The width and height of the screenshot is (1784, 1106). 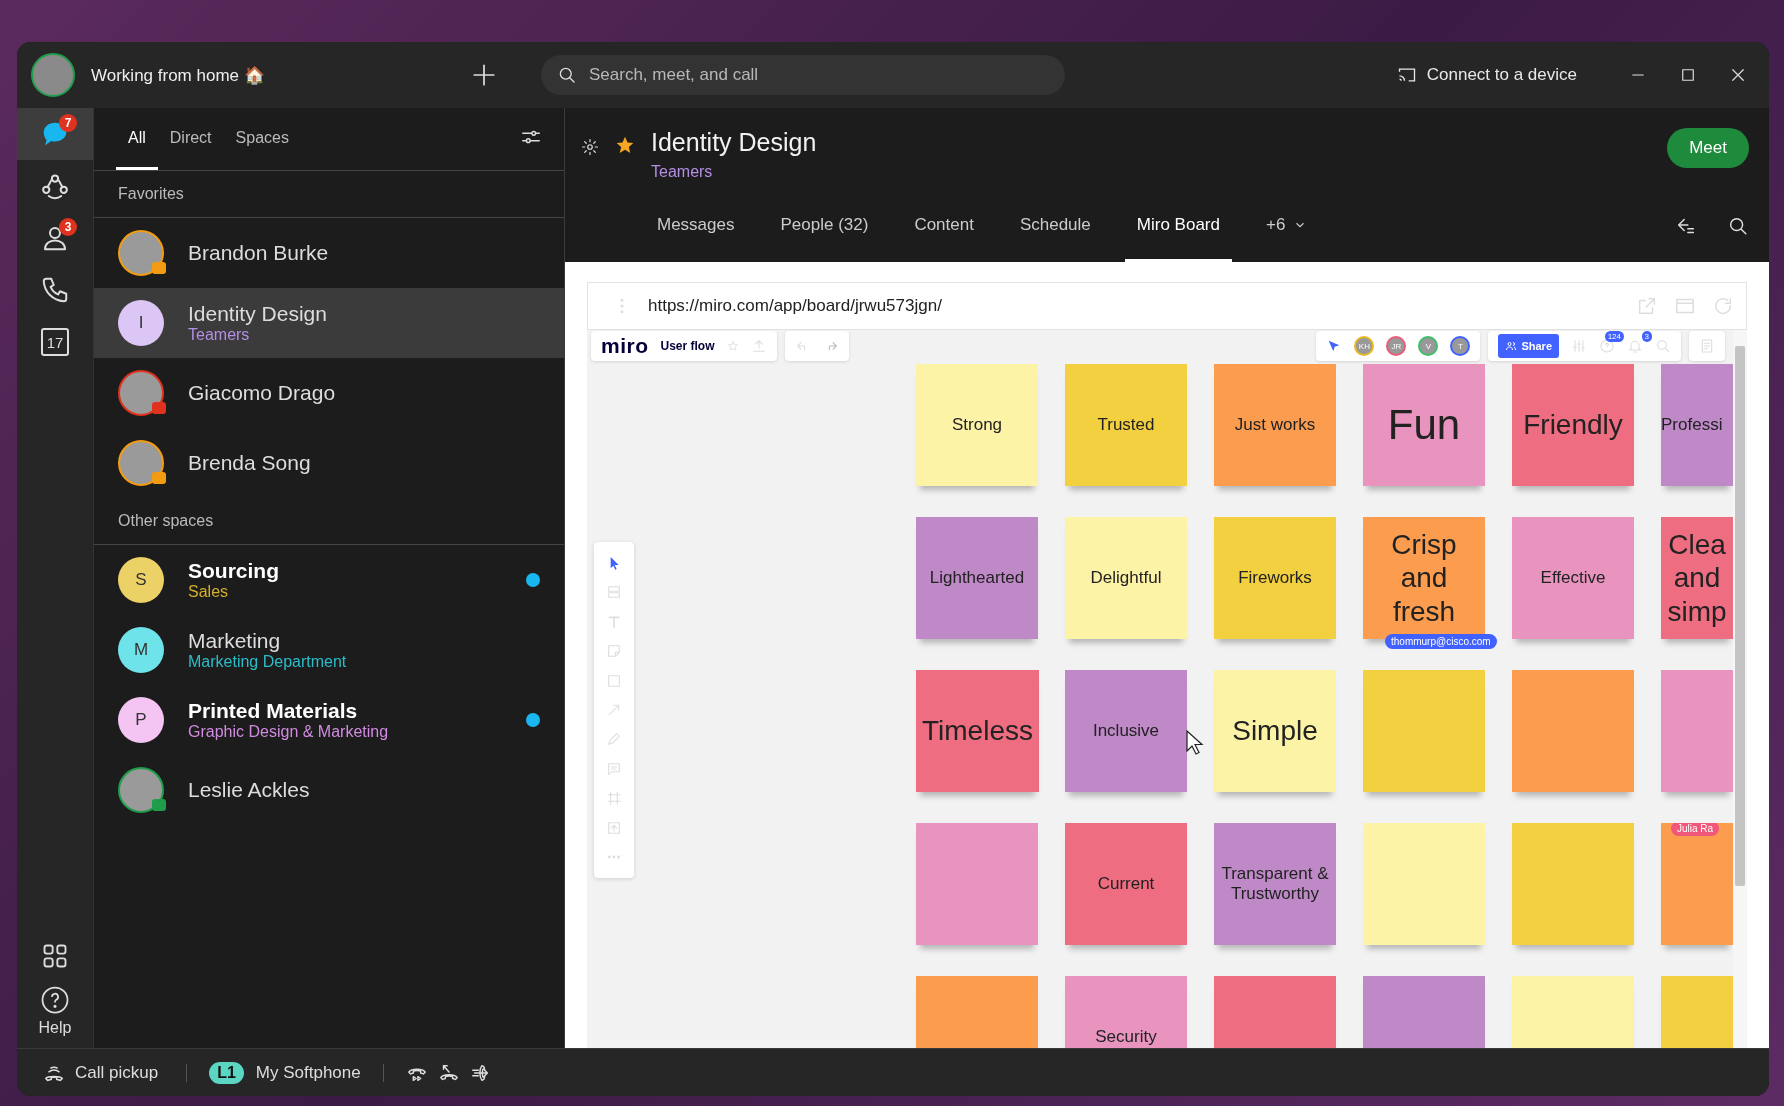 What do you see at coordinates (219, 335) in the screenshot?
I see `team-name: Teamers` at bounding box center [219, 335].